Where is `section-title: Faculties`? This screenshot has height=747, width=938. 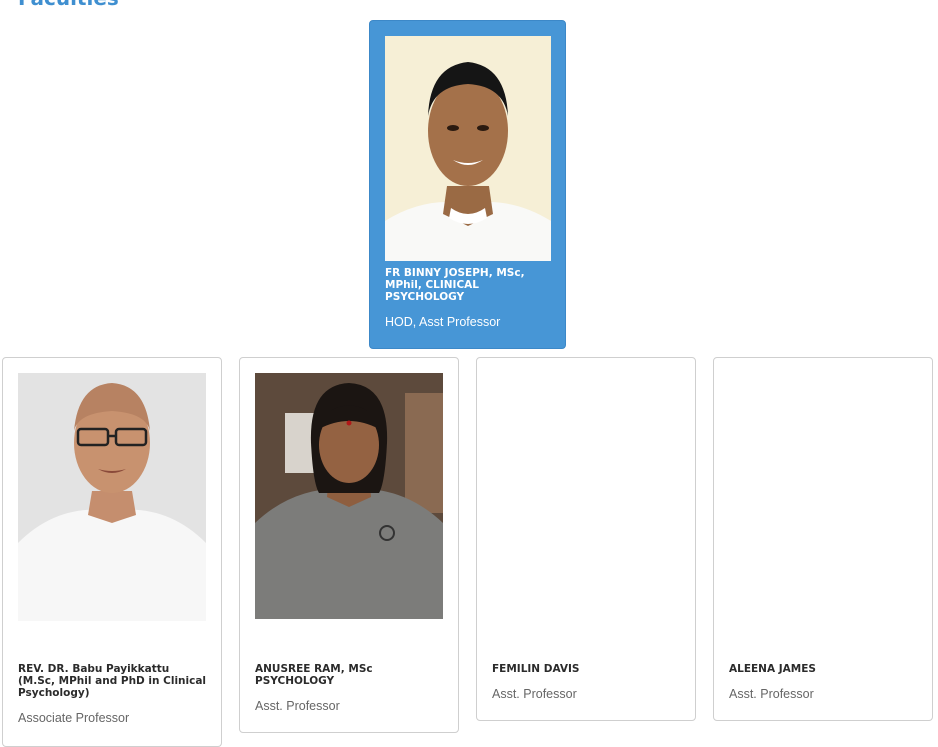
section-title: Faculties is located at coordinates (68, 5).